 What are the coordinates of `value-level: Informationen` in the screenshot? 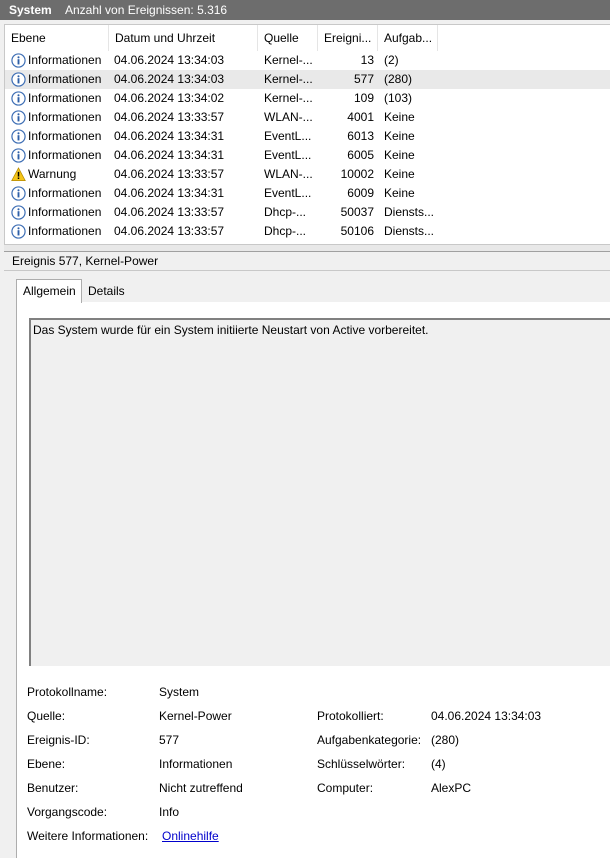 It's located at (196, 764).